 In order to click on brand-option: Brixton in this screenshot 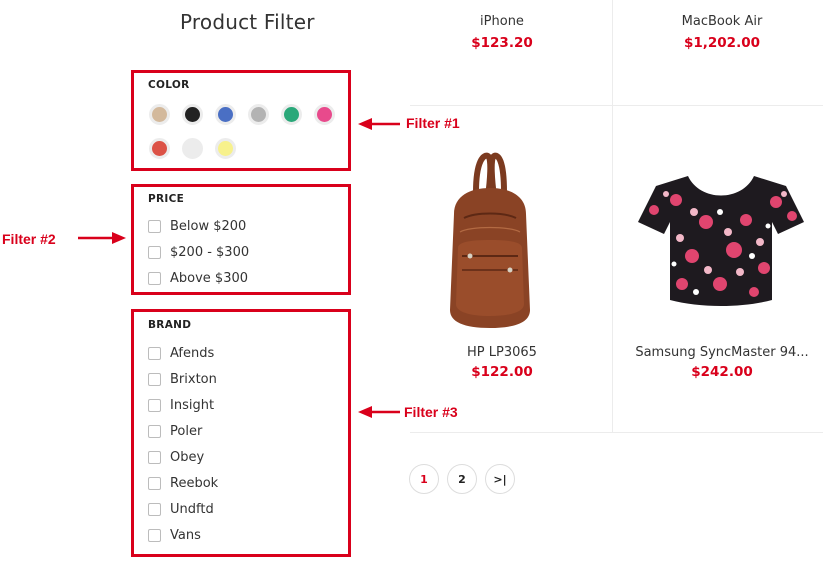, I will do `click(182, 379)`.